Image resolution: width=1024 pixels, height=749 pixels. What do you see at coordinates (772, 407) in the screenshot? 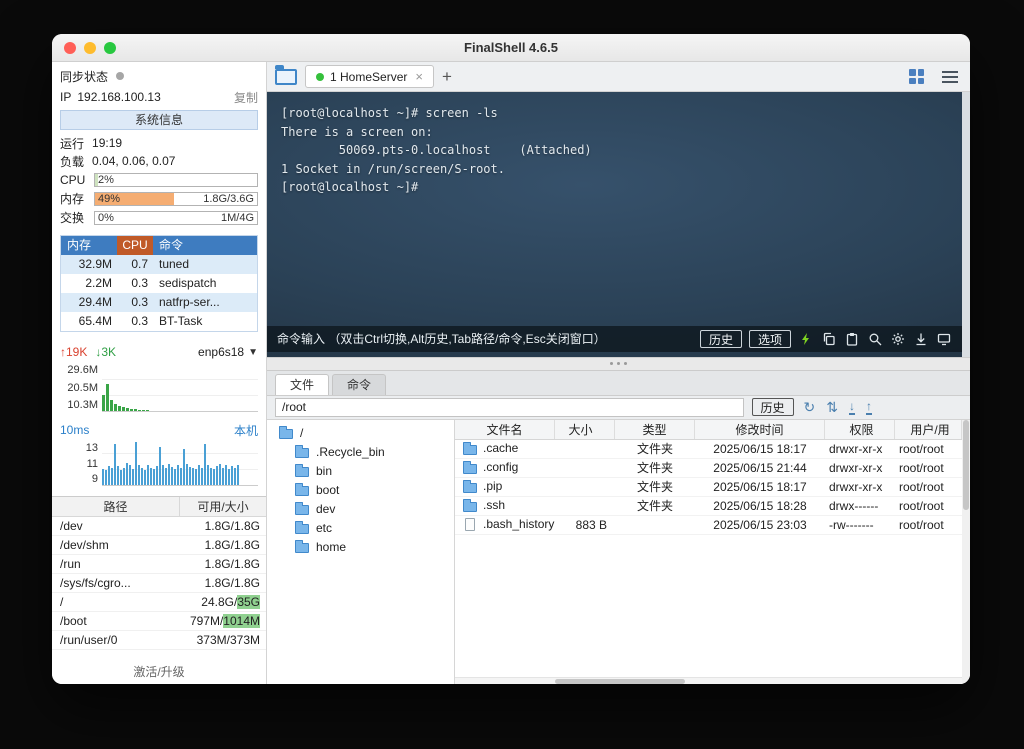
I see `path-history-button: 历史` at bounding box center [772, 407].